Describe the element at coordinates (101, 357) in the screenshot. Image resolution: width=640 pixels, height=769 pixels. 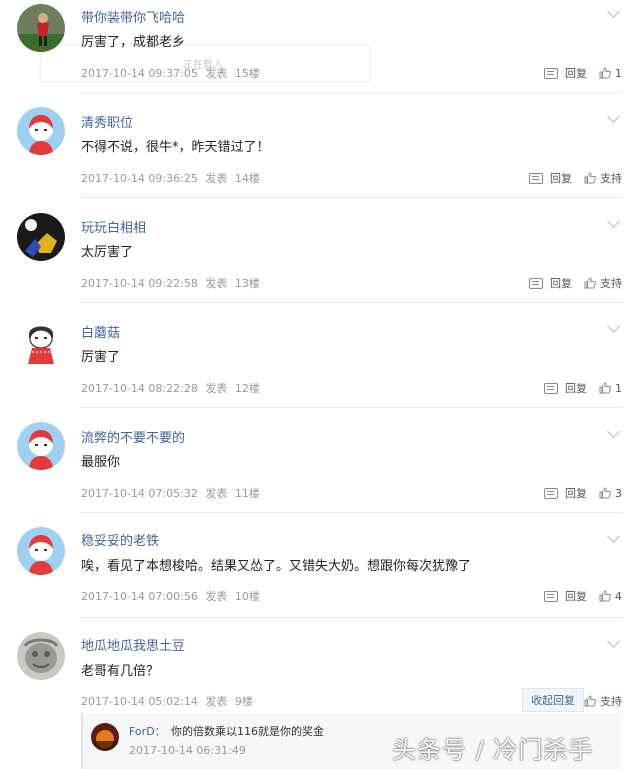
I see `comment-text: 厉害了` at that location.